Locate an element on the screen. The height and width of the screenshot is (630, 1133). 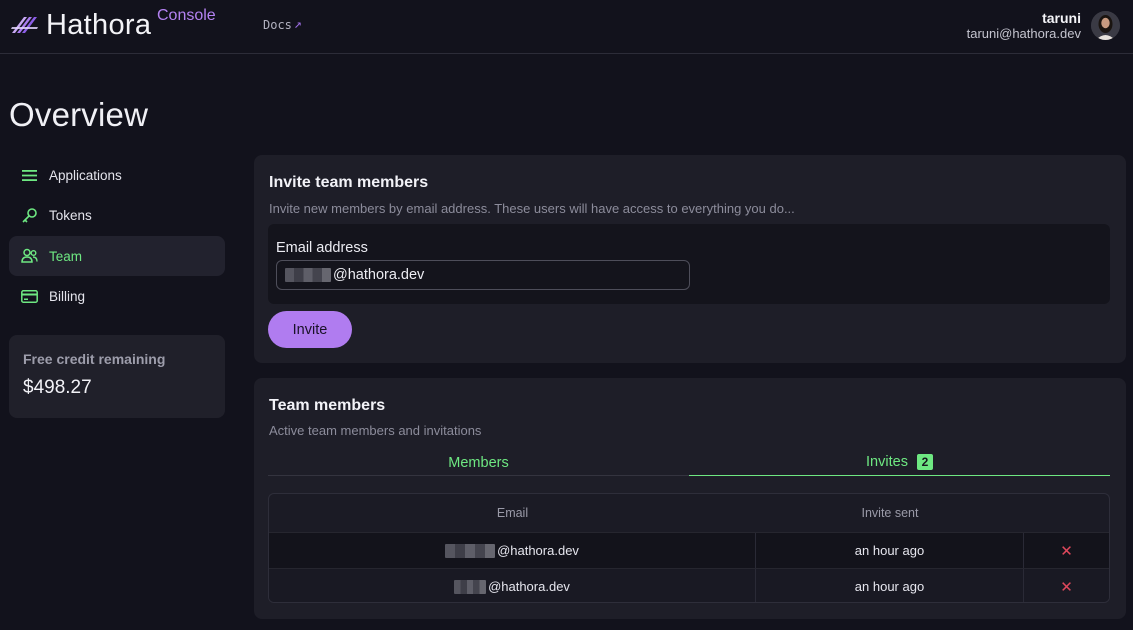
credit-label: Free credit remaining is located at coordinates (94, 359).